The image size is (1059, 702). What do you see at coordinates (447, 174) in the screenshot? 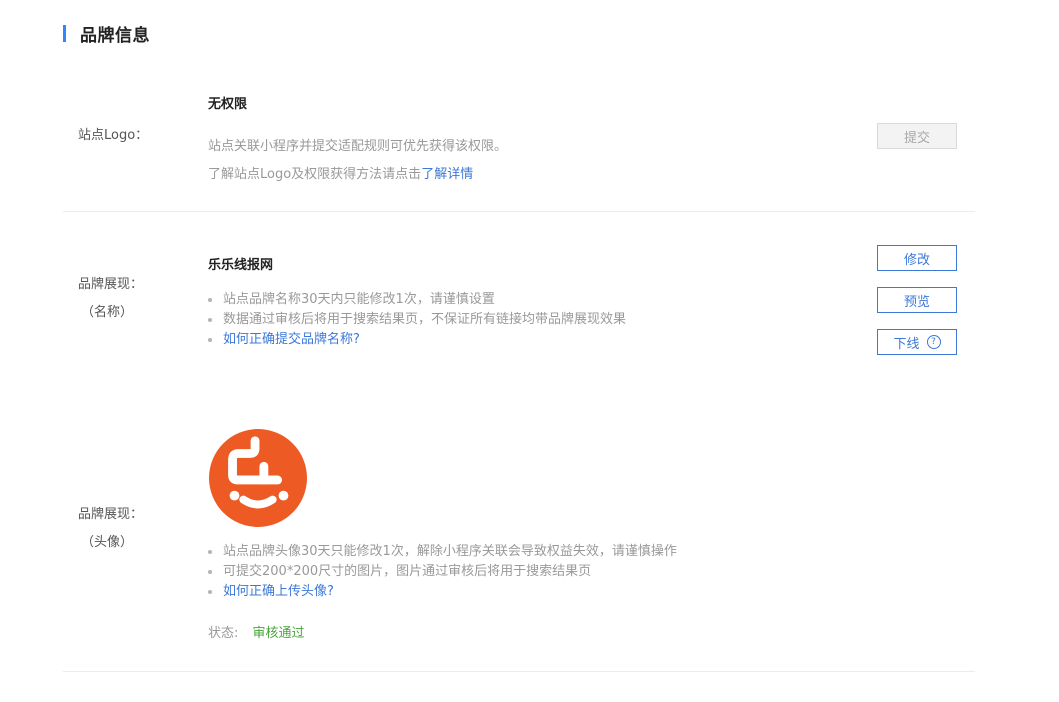
I see `learn-more-link: 了解详情` at bounding box center [447, 174].